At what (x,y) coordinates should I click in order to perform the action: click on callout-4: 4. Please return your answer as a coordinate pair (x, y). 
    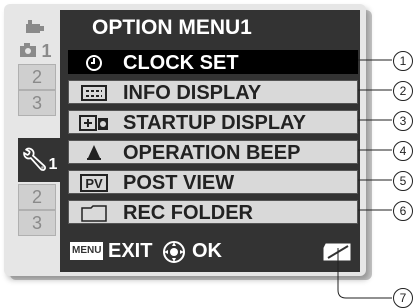
    Looking at the image, I should click on (403, 151).